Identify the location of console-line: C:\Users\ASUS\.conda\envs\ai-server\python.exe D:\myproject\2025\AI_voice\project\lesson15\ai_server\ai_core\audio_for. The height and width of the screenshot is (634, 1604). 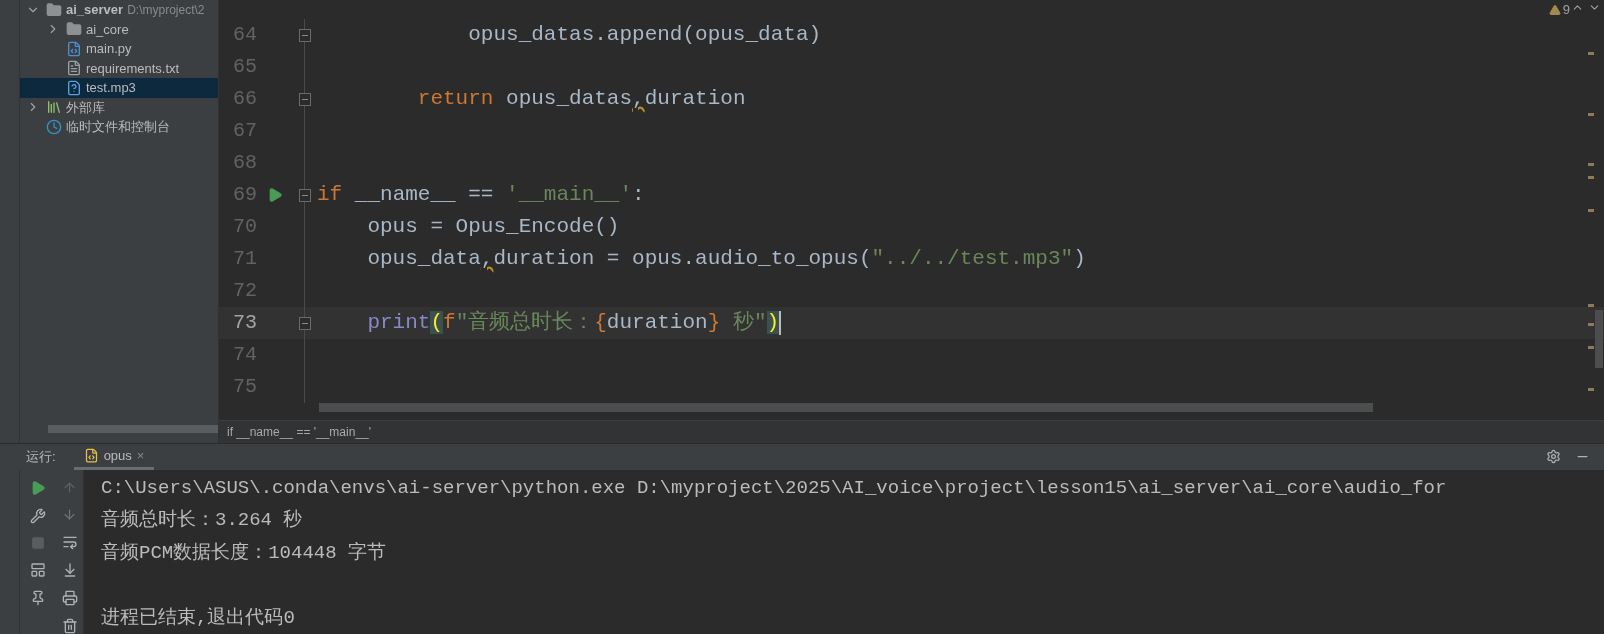
(774, 488).